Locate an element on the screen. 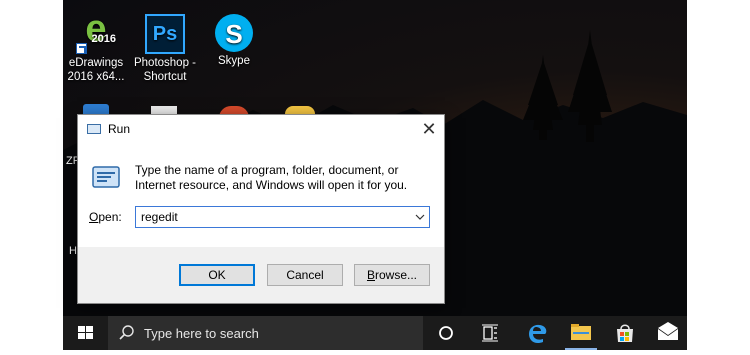  edge-icon is located at coordinates (538, 334).